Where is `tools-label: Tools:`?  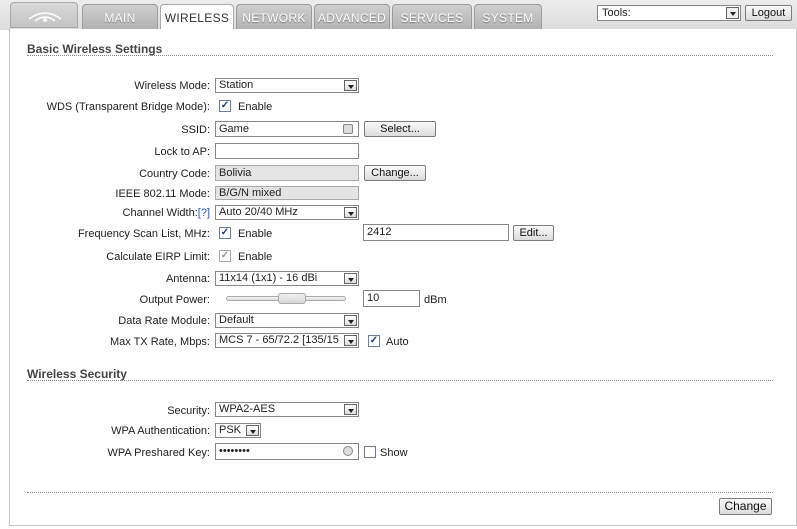
tools-label: Tools: is located at coordinates (616, 13).